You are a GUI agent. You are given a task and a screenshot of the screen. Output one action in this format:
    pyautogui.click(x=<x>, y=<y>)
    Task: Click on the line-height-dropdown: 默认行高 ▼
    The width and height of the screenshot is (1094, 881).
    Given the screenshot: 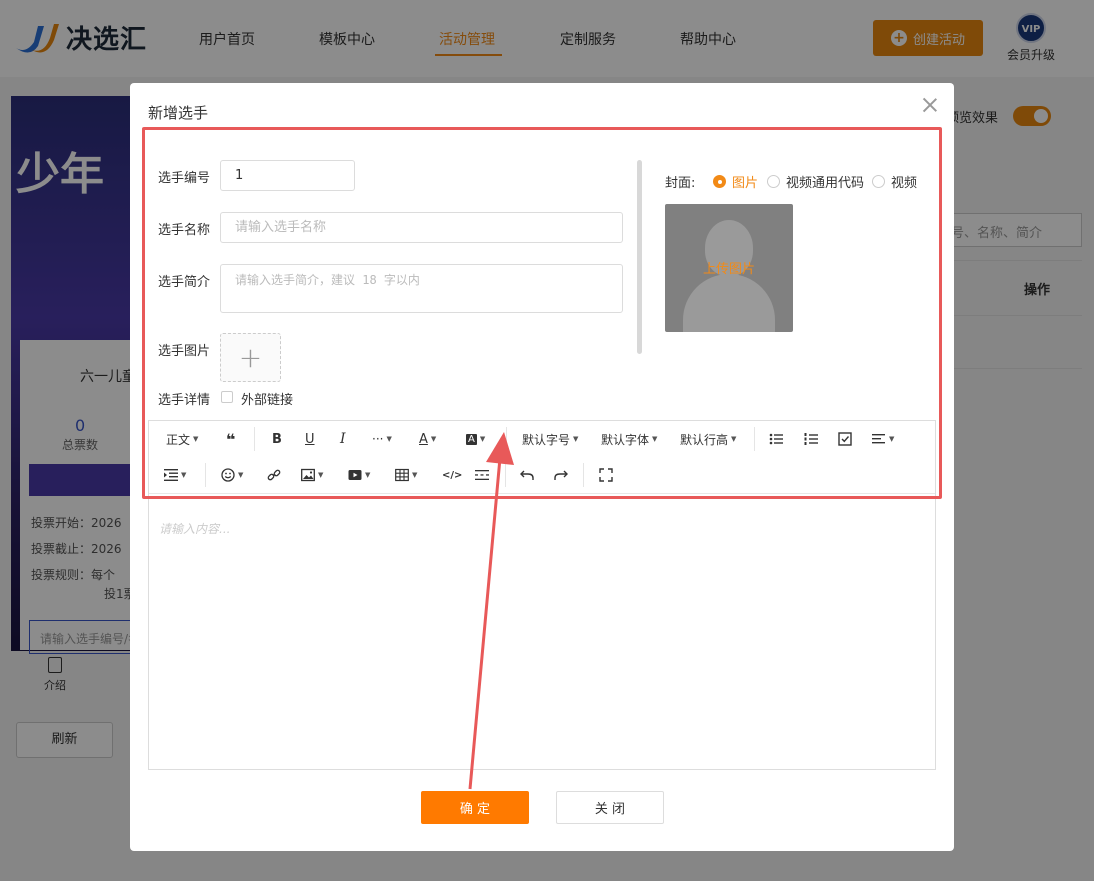 What is the action you would take?
    pyautogui.click(x=708, y=439)
    